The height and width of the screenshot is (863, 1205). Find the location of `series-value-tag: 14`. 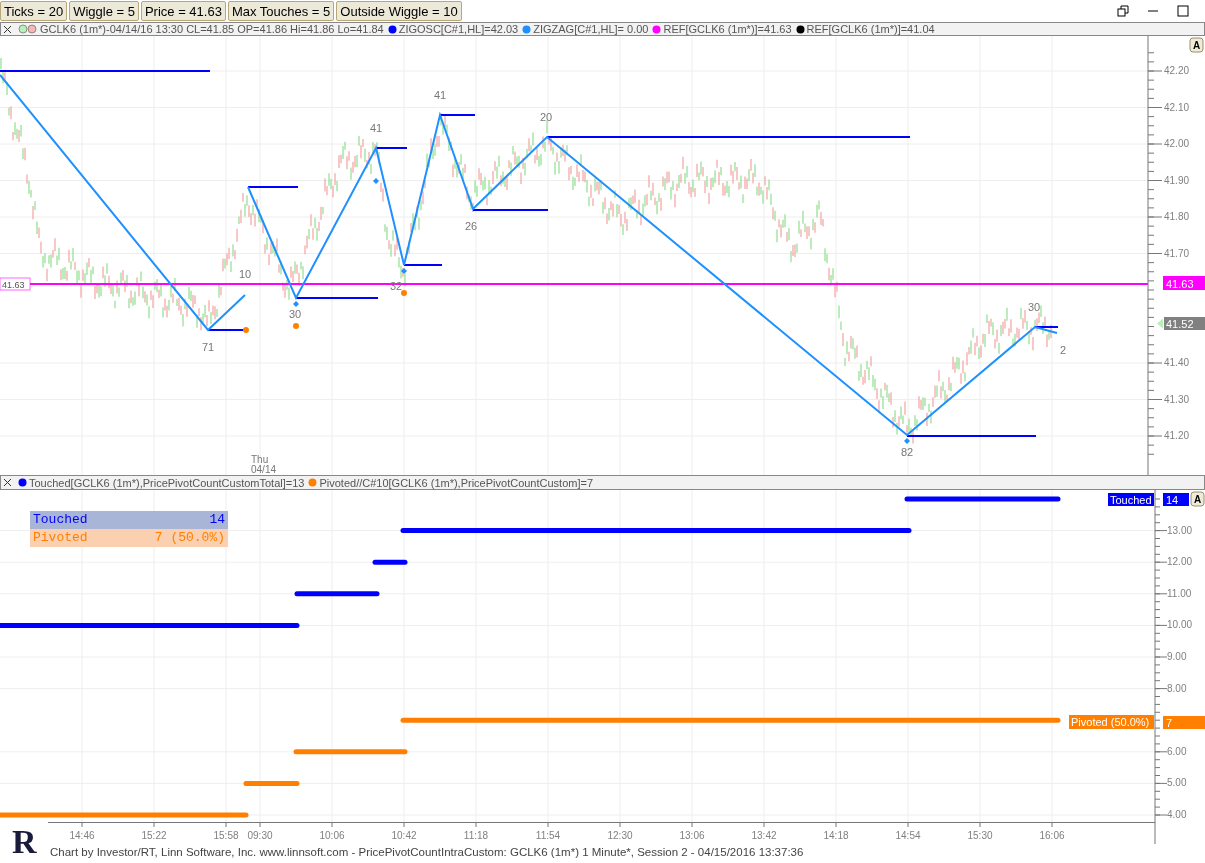

series-value-tag: 14 is located at coordinates (1176, 499).